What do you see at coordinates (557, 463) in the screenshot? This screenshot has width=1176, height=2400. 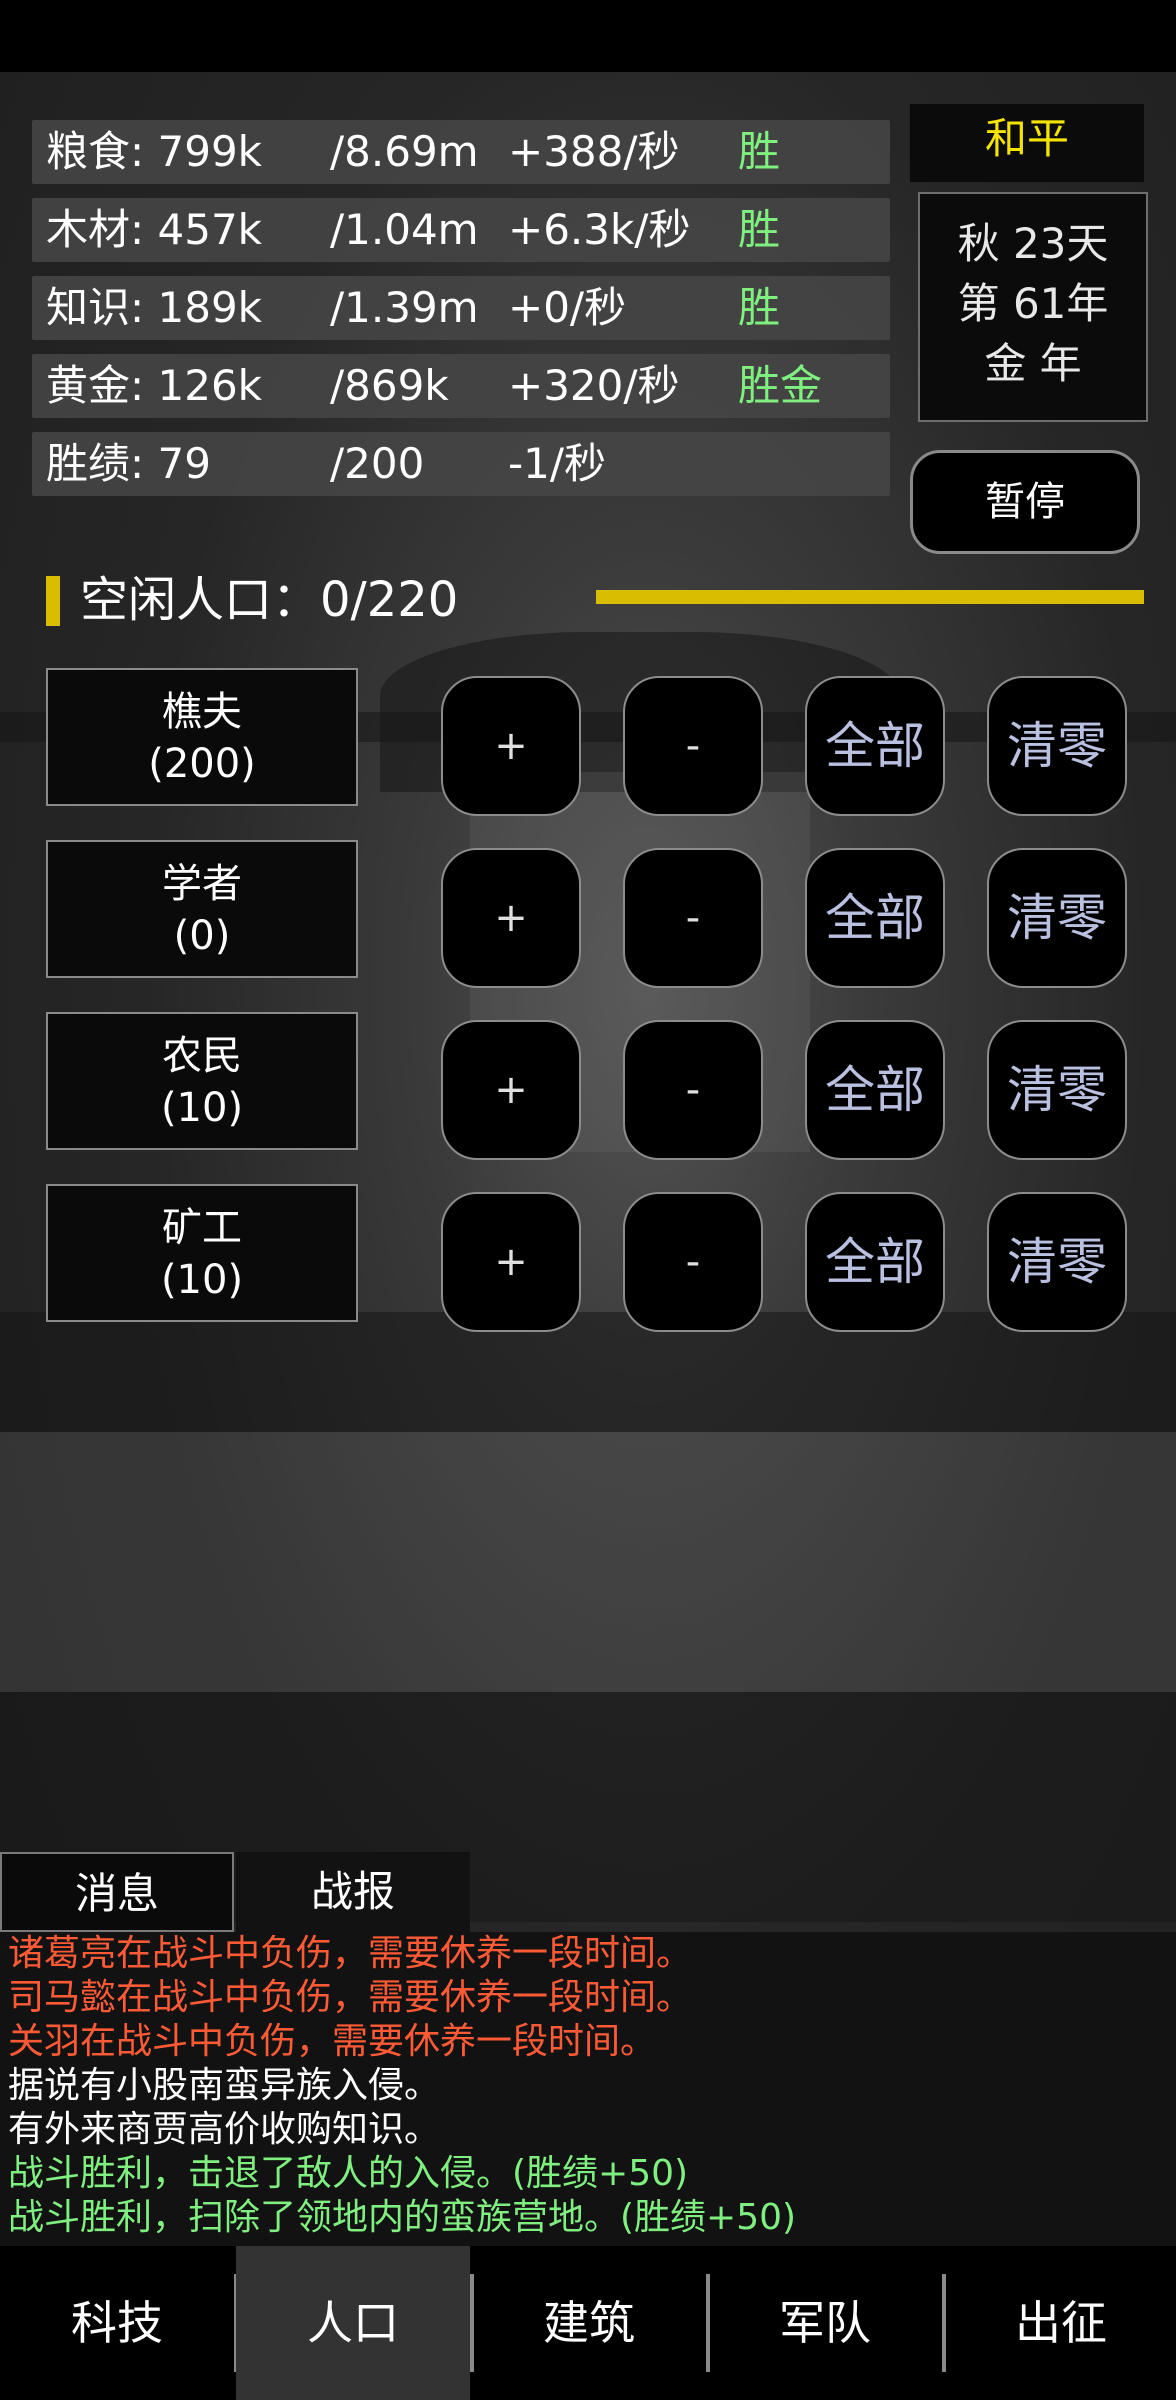 I see `resource-rate: -1/秒` at bounding box center [557, 463].